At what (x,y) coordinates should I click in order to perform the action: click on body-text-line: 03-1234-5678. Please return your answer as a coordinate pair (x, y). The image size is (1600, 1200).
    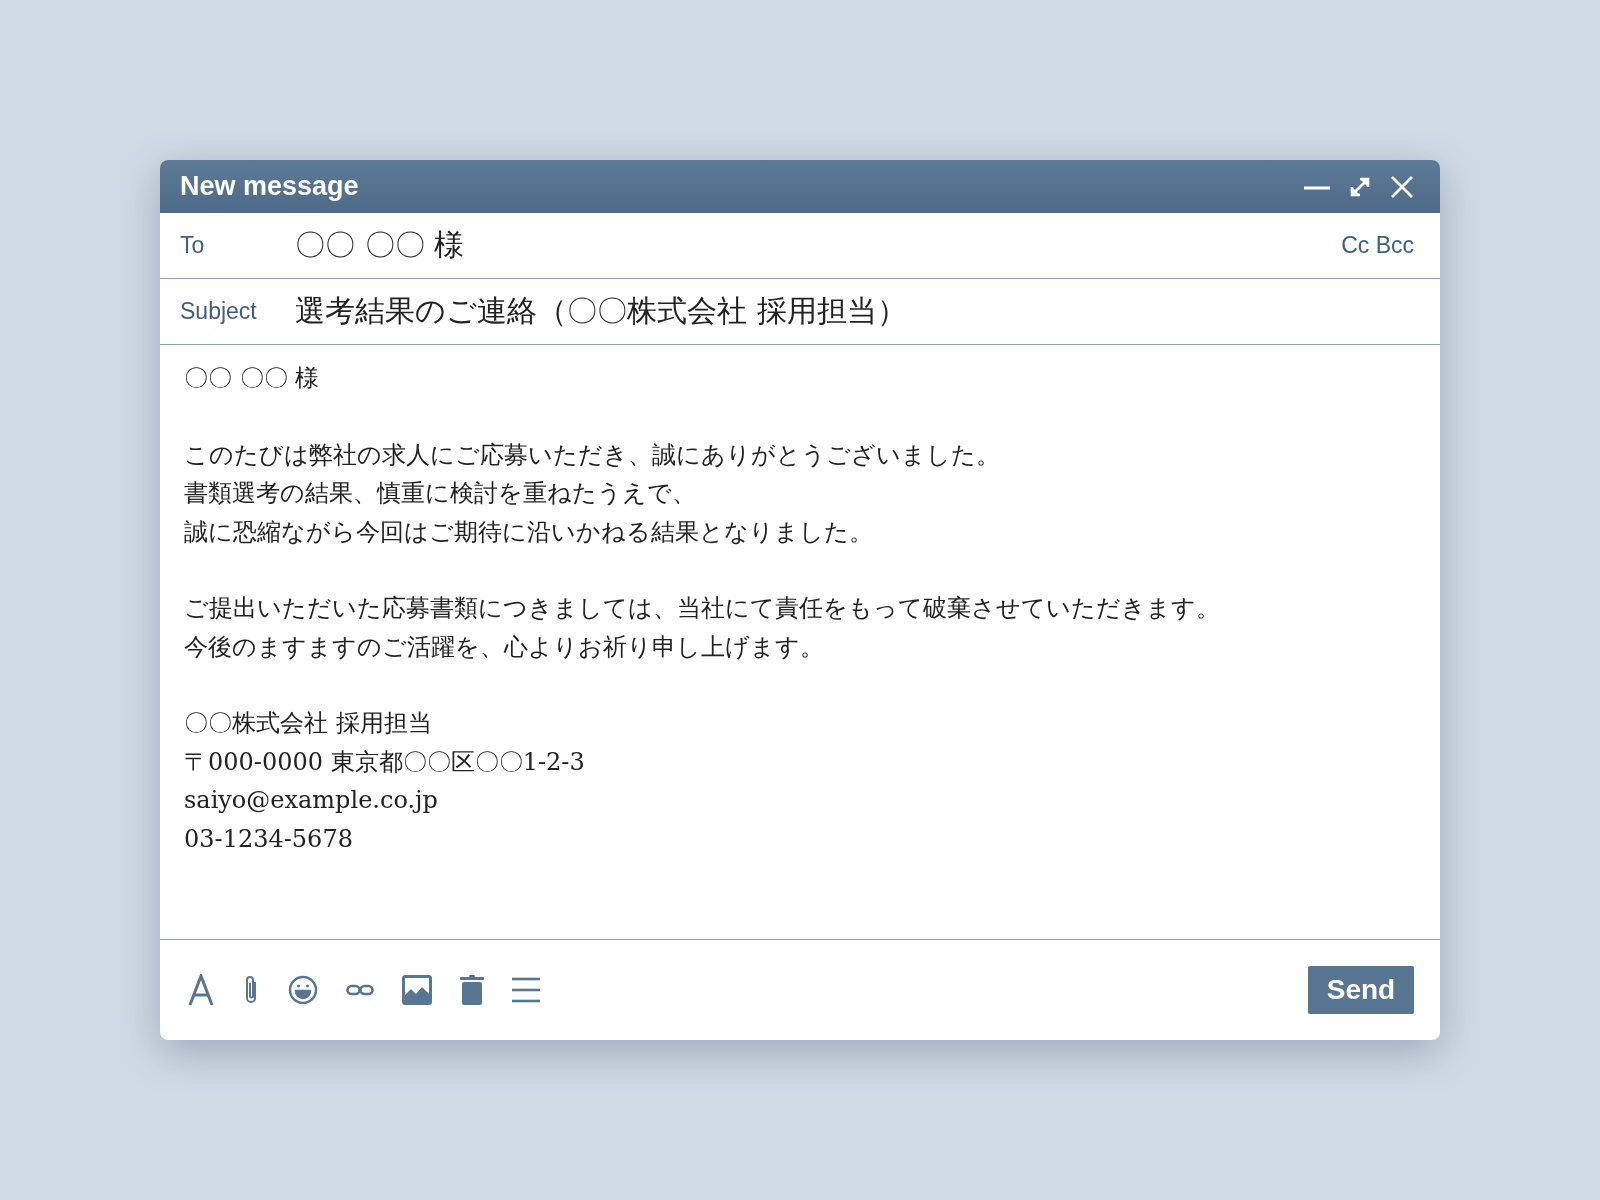
    Looking at the image, I should click on (269, 839).